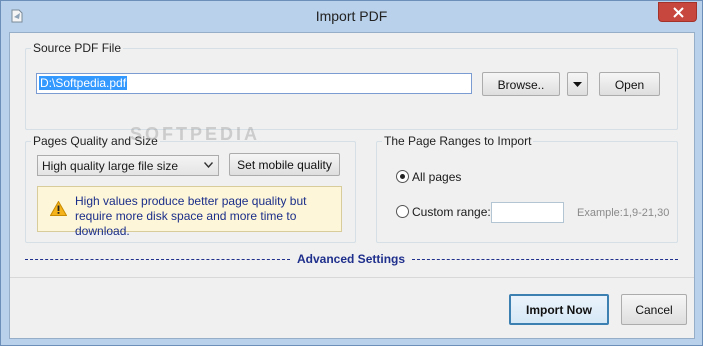 Image resolution: width=703 pixels, height=346 pixels. I want to click on close-icon, so click(678, 12).